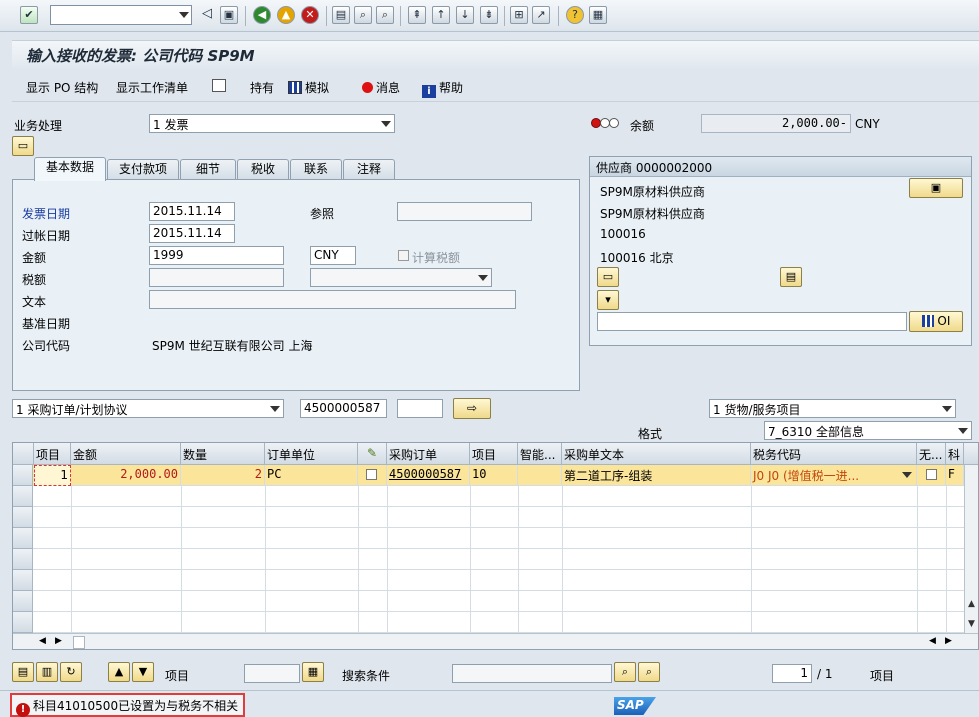  I want to click on column-header-po-item: 项目, so click(494, 454).